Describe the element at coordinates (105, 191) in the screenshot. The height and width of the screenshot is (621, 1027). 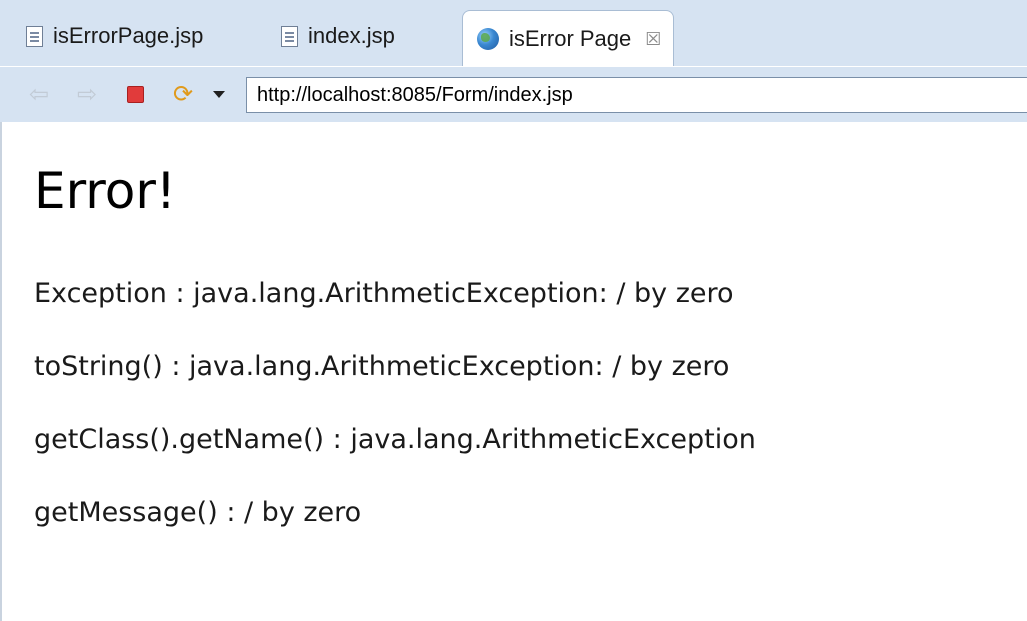
I see `page-title: Error!` at that location.